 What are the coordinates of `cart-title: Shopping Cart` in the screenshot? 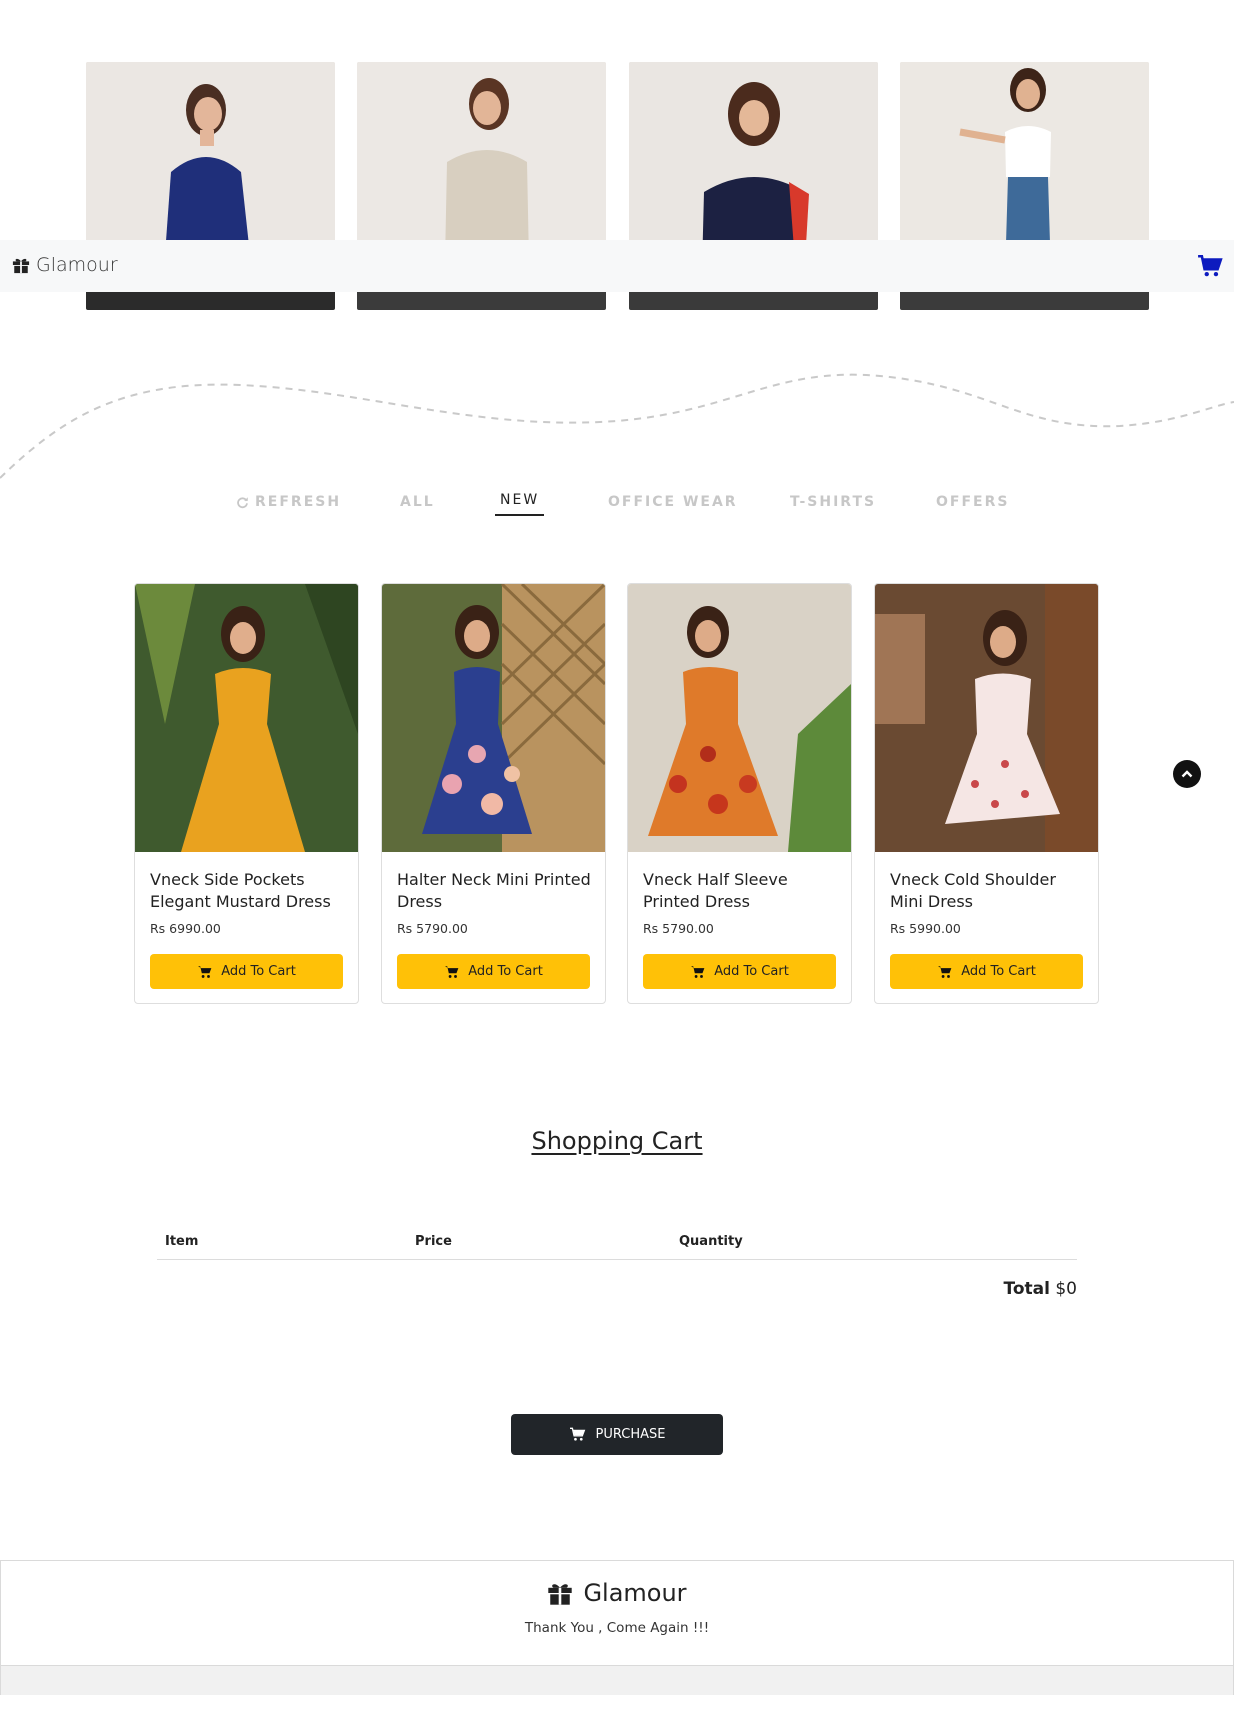 It's located at (617, 1141).